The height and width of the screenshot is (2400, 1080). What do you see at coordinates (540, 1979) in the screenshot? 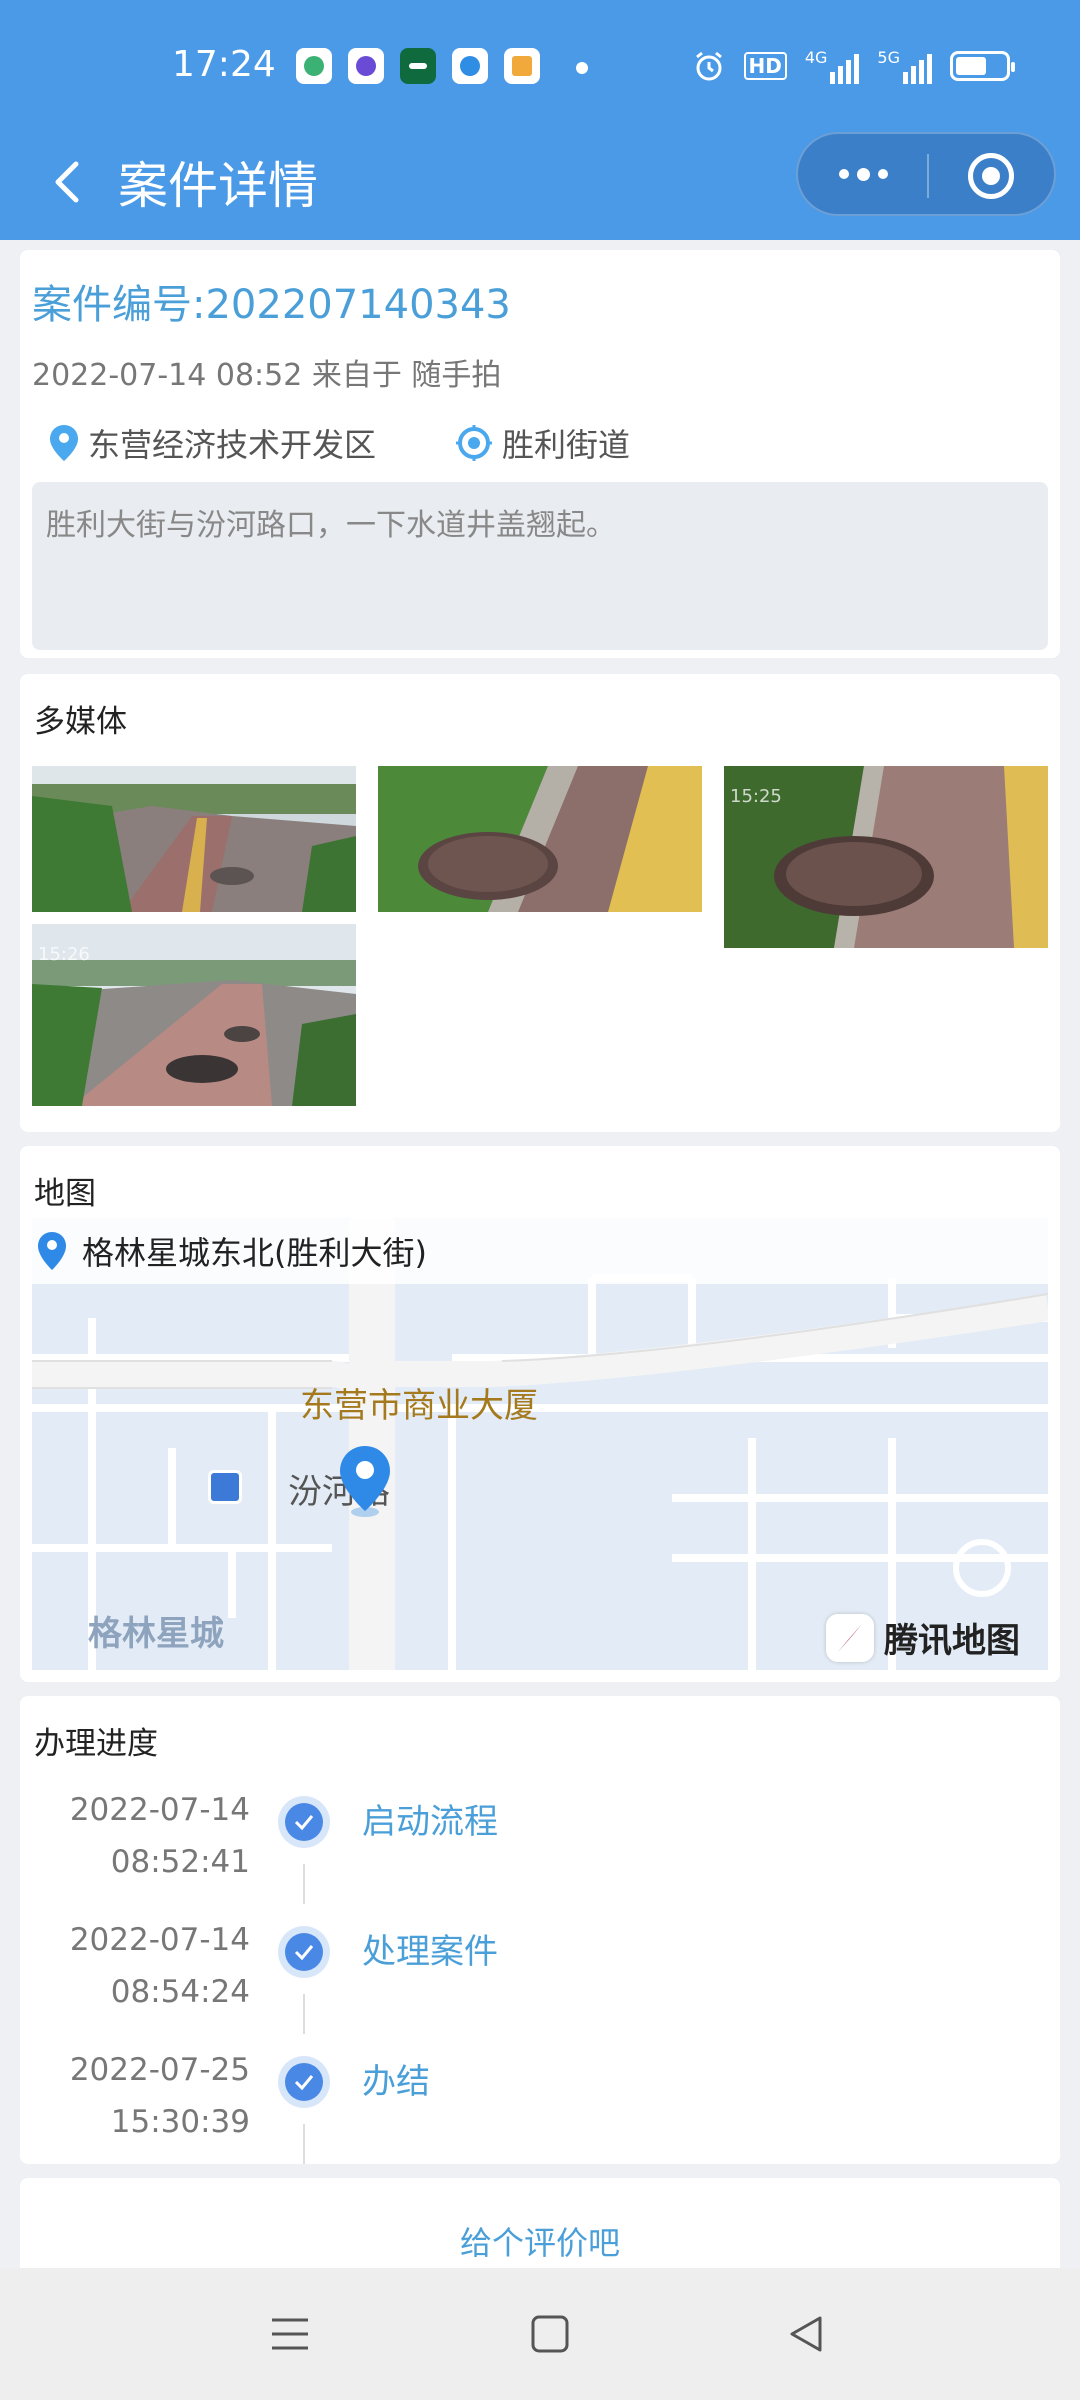
I see `progress-step: 2022-07-14 08:54:24 处理案件` at bounding box center [540, 1979].